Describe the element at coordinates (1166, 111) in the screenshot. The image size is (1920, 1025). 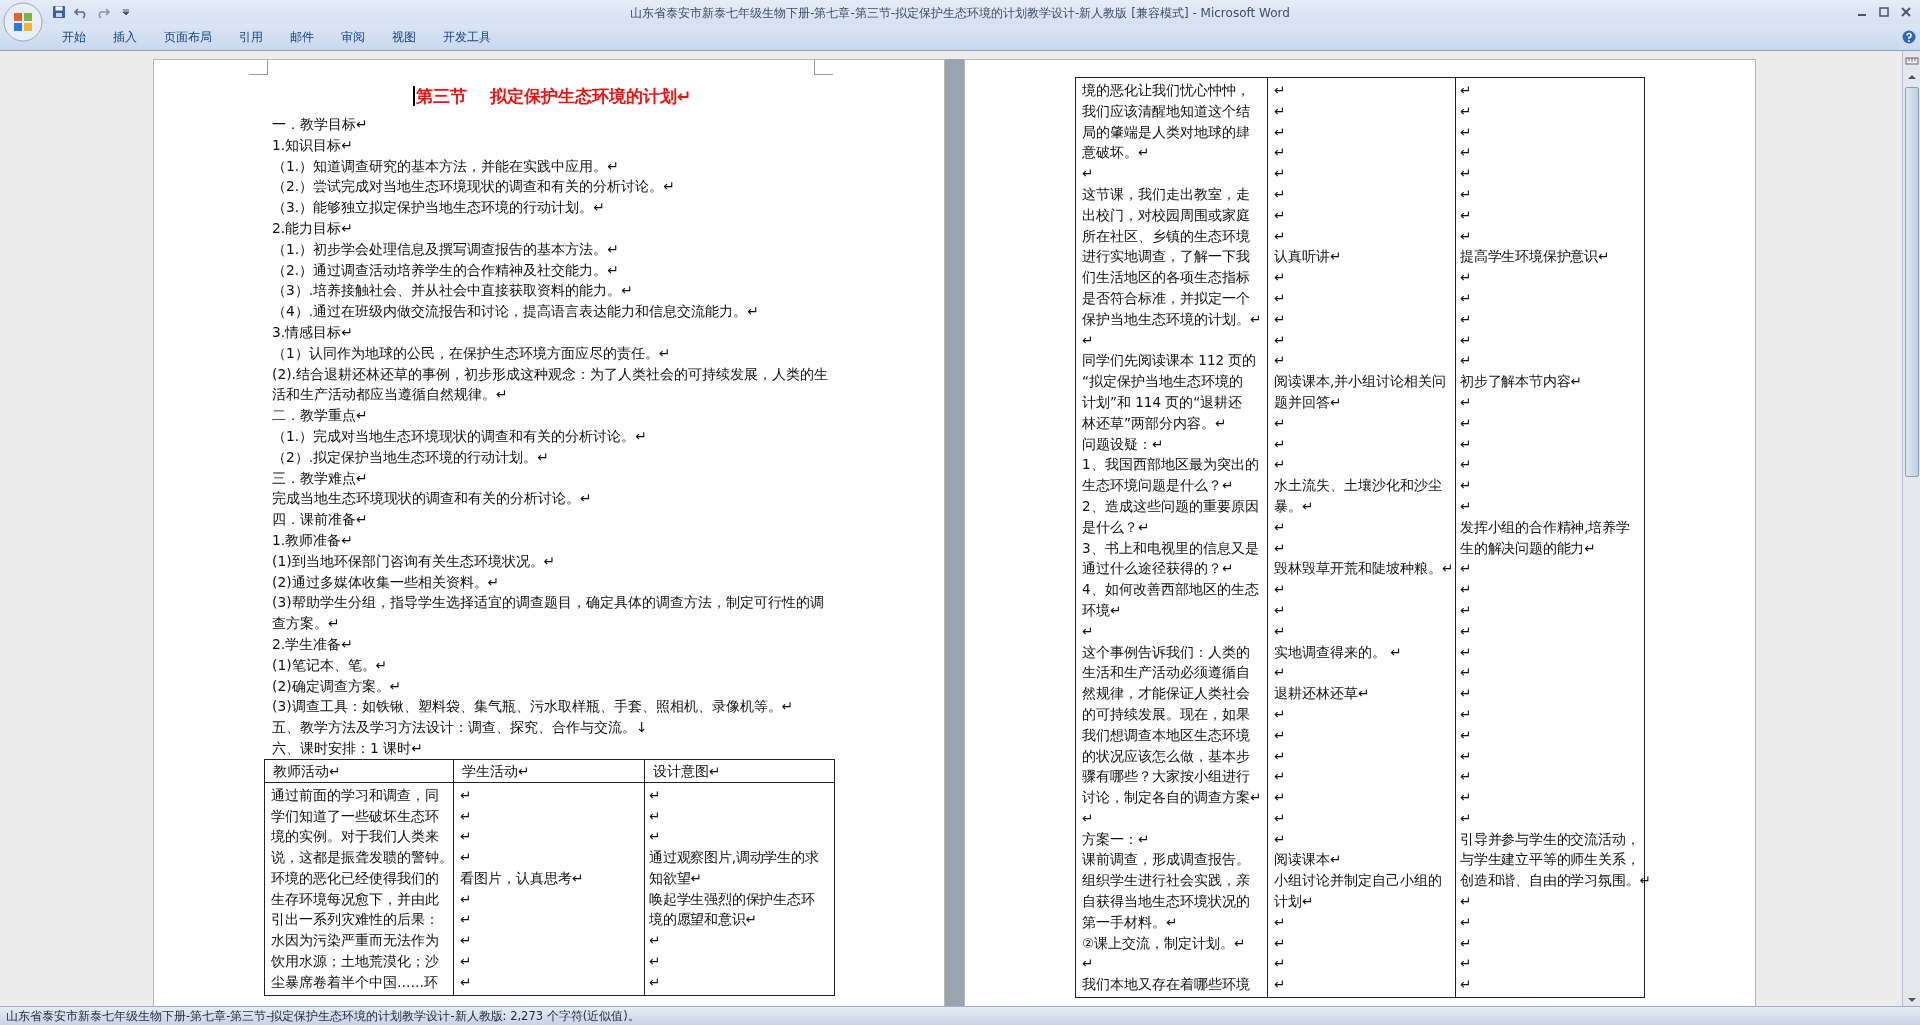
I see `table-cell-line: 我们应该清醒地知道这个结` at that location.